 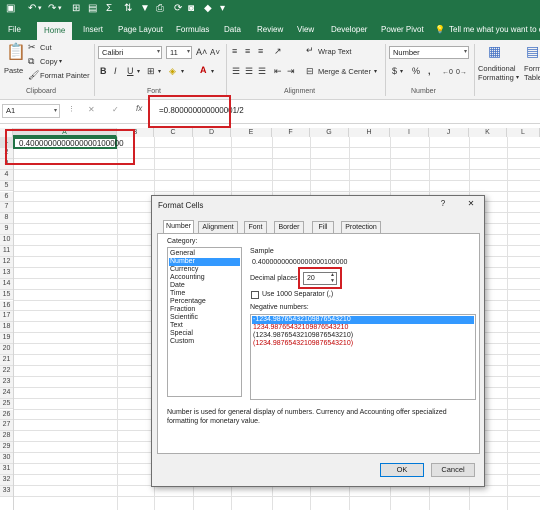 What do you see at coordinates (33, 75) in the screenshot?
I see `format-painter-icon: 🖌` at bounding box center [33, 75].